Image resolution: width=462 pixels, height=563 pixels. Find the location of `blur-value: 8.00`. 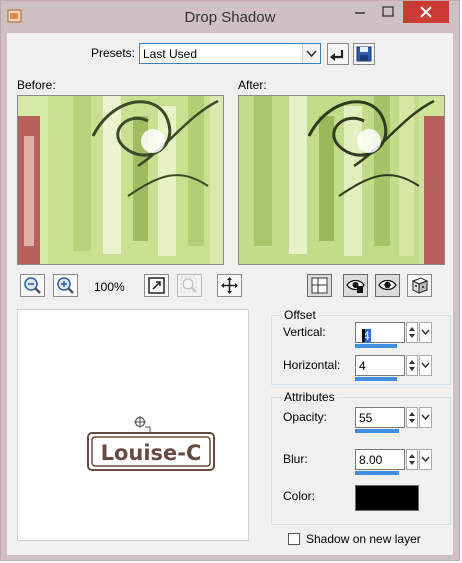

blur-value: 8.00 is located at coordinates (371, 460).